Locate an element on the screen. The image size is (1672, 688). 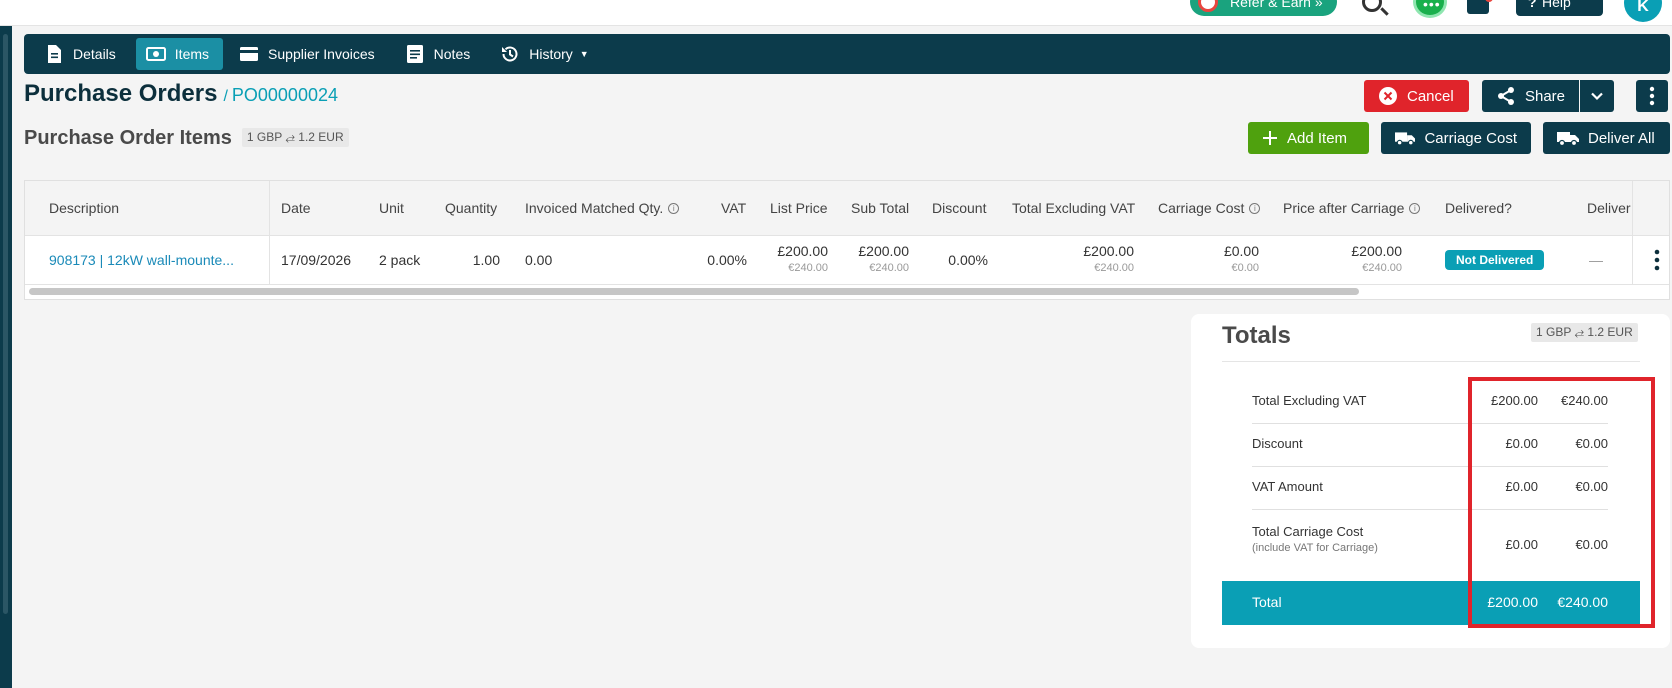
col-invoiced-matched-qty: Invoiced Matched Qty. i is located at coordinates (602, 208).